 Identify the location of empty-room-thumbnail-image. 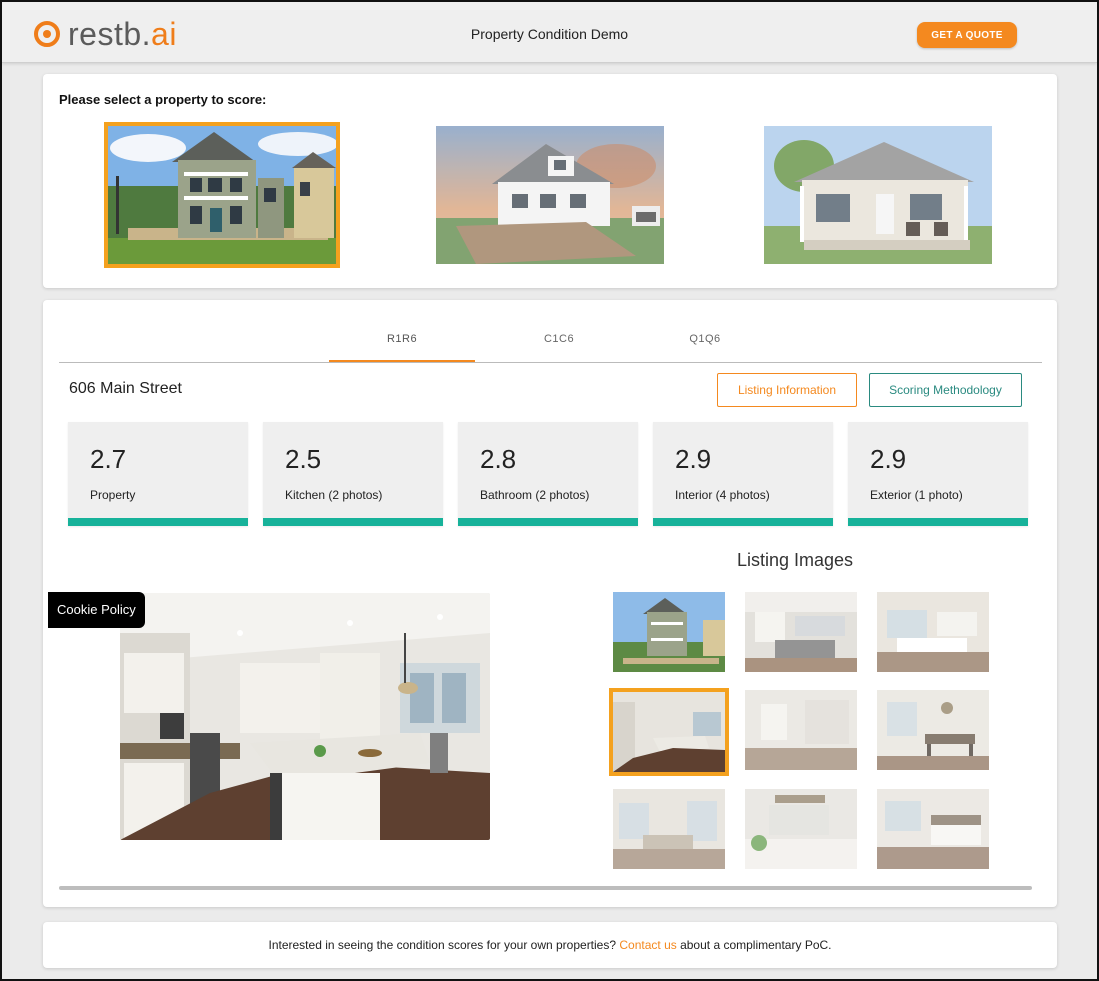
(801, 730).